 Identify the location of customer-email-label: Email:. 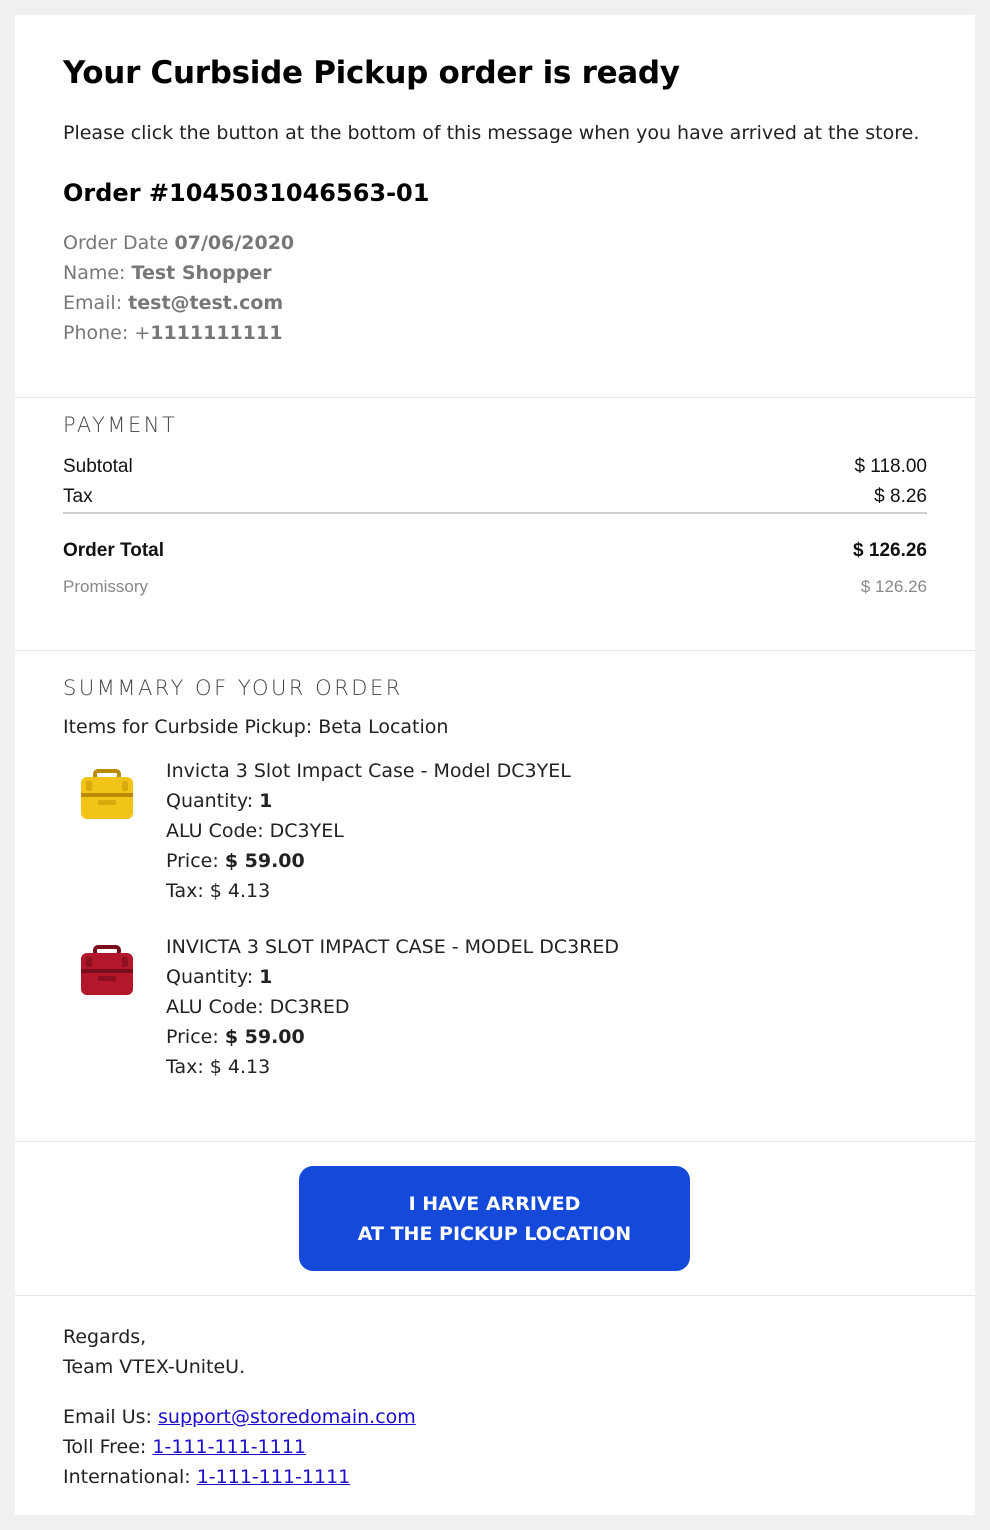
(93, 303).